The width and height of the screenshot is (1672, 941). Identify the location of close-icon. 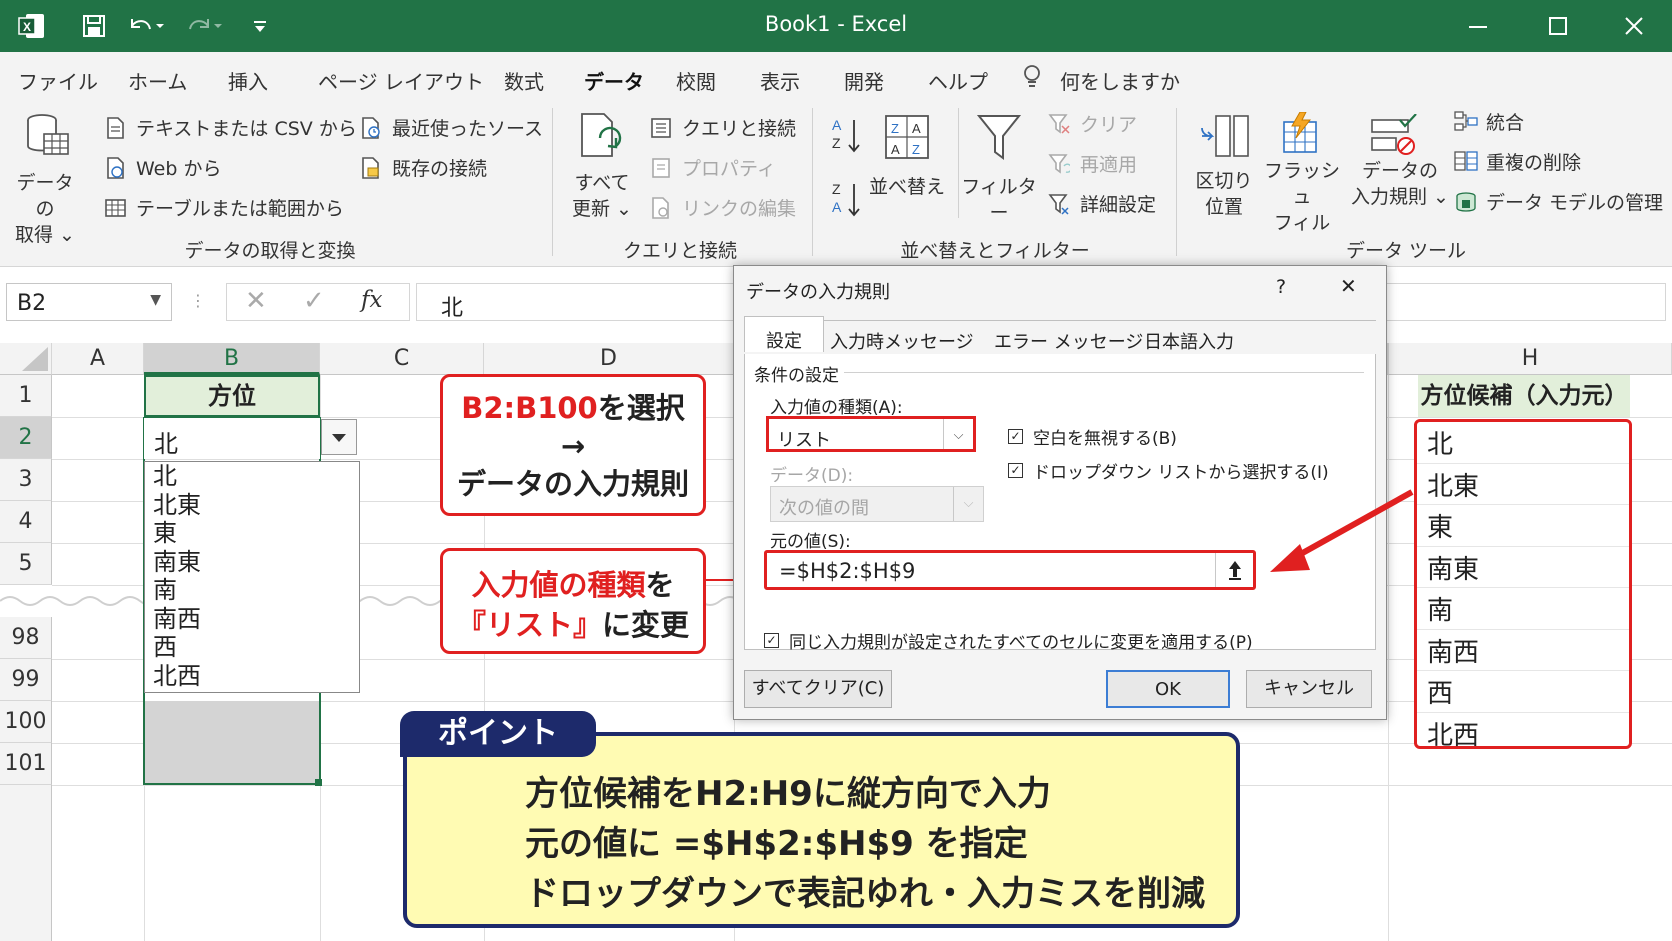
(1634, 26).